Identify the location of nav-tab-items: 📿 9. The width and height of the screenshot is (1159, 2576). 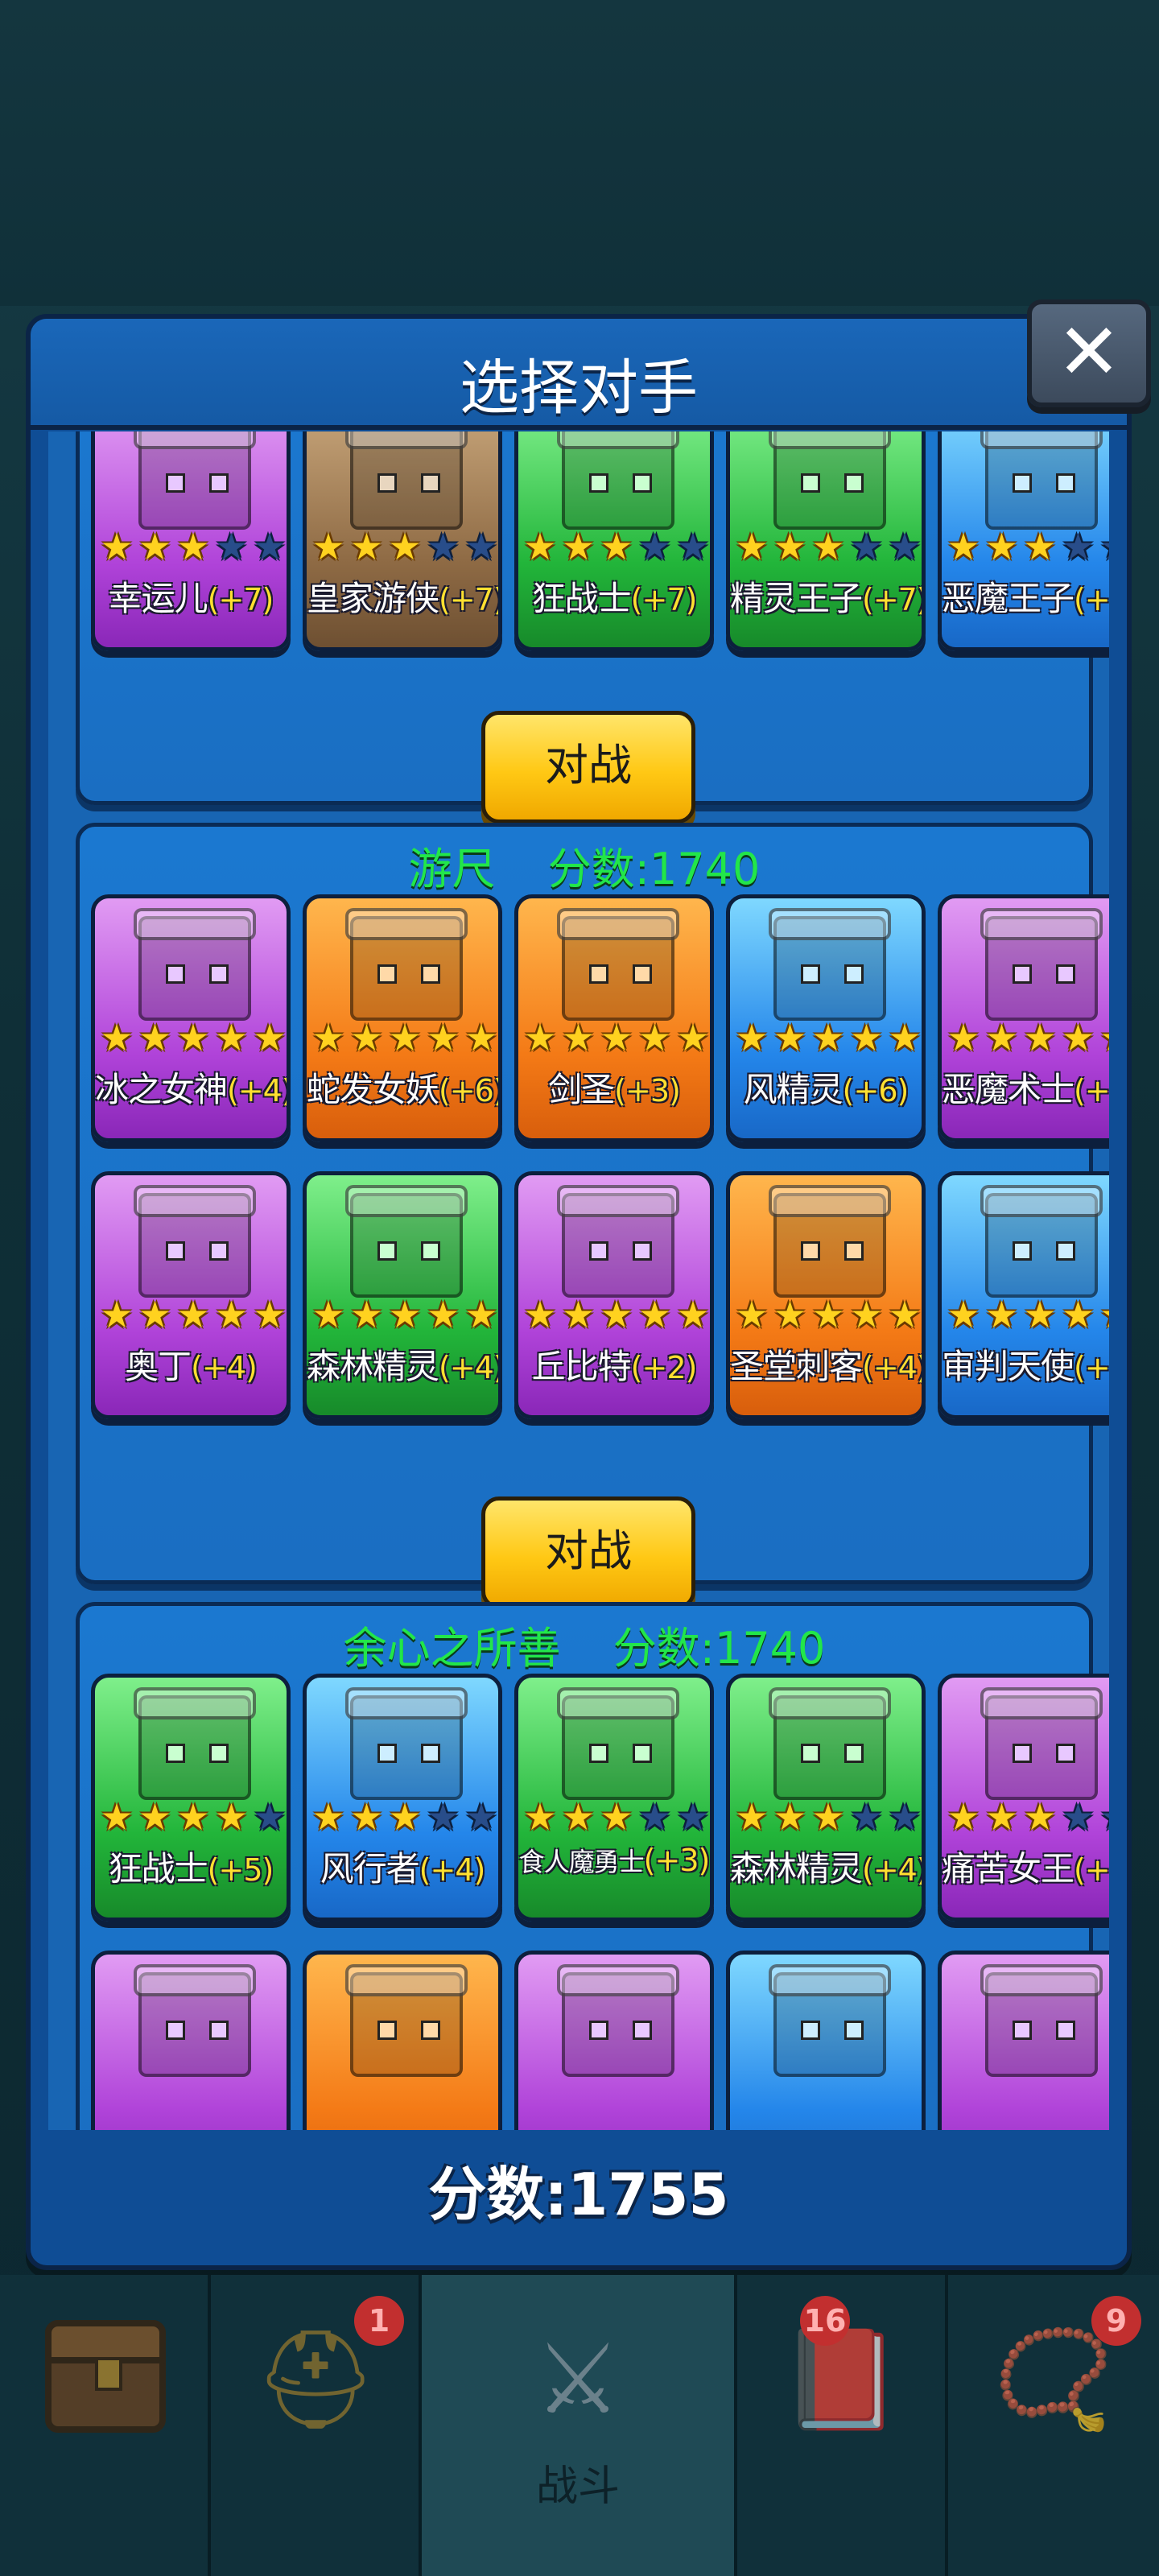
(1053, 2425).